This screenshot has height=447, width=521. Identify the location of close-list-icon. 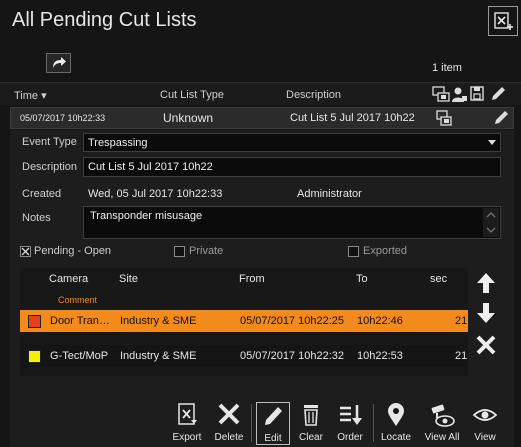
(503, 21).